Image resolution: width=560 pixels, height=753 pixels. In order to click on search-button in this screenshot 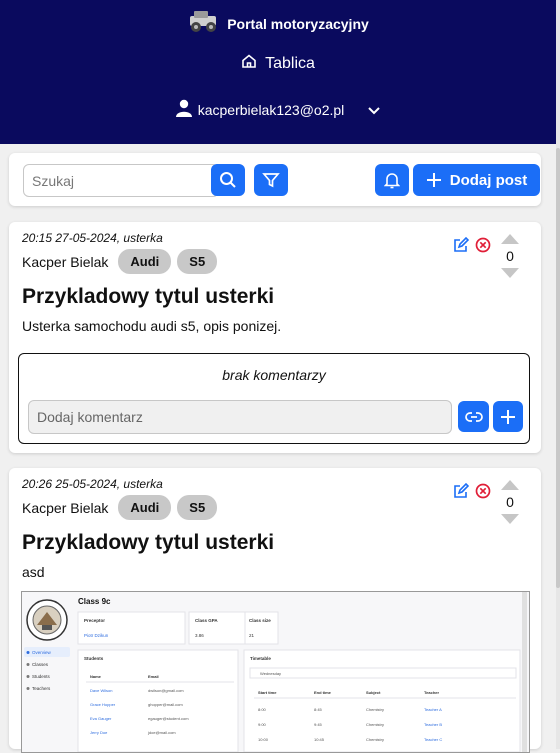, I will do `click(228, 180)`.